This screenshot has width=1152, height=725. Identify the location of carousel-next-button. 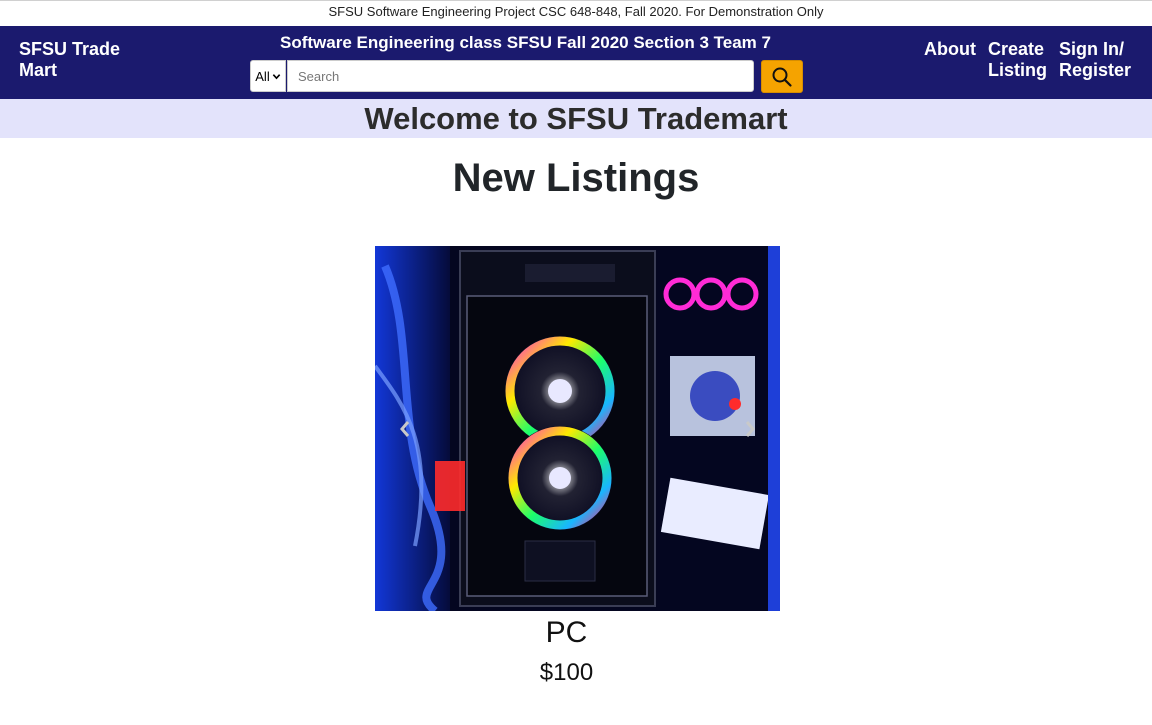
(750, 428).